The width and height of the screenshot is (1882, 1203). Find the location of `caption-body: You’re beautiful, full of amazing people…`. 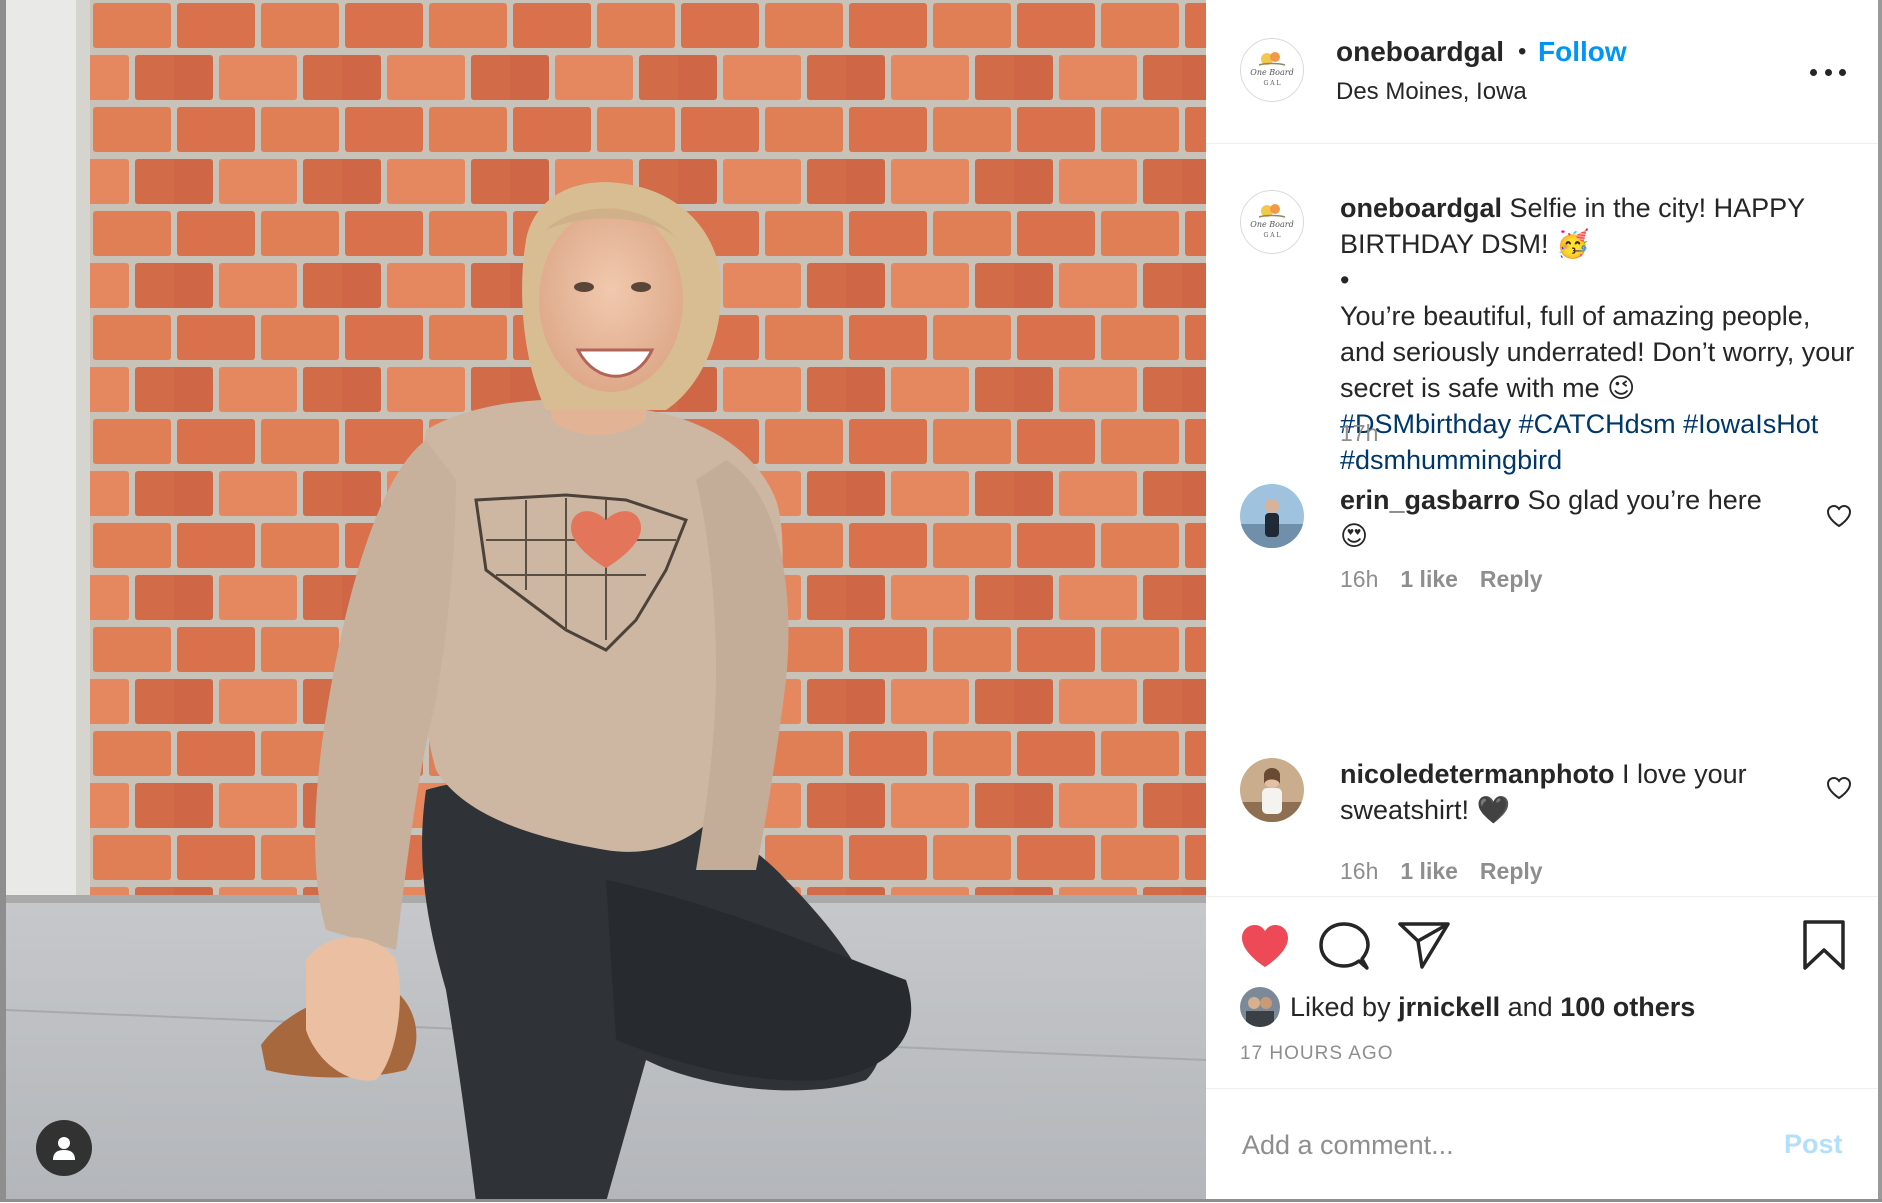

caption-body: You’re beautiful, full of amazing people… is located at coordinates (1597, 352).